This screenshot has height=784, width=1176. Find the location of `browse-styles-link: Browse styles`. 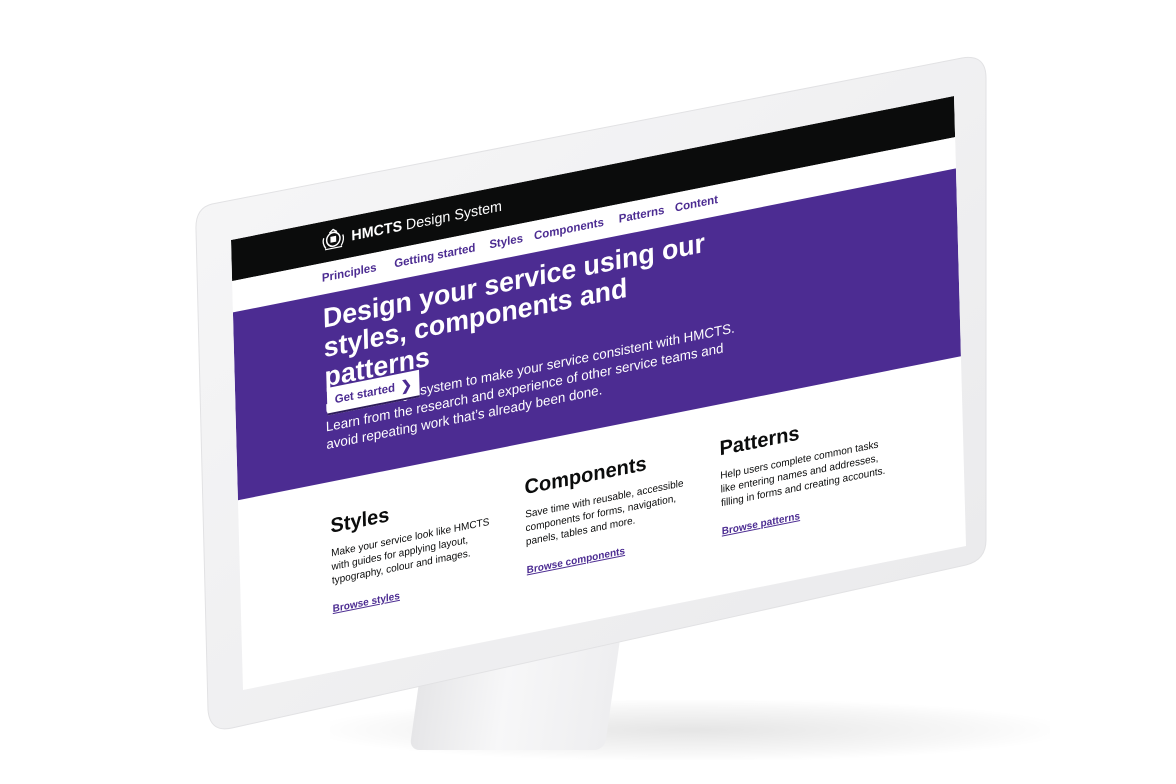

browse-styles-link: Browse styles is located at coordinates (367, 602).